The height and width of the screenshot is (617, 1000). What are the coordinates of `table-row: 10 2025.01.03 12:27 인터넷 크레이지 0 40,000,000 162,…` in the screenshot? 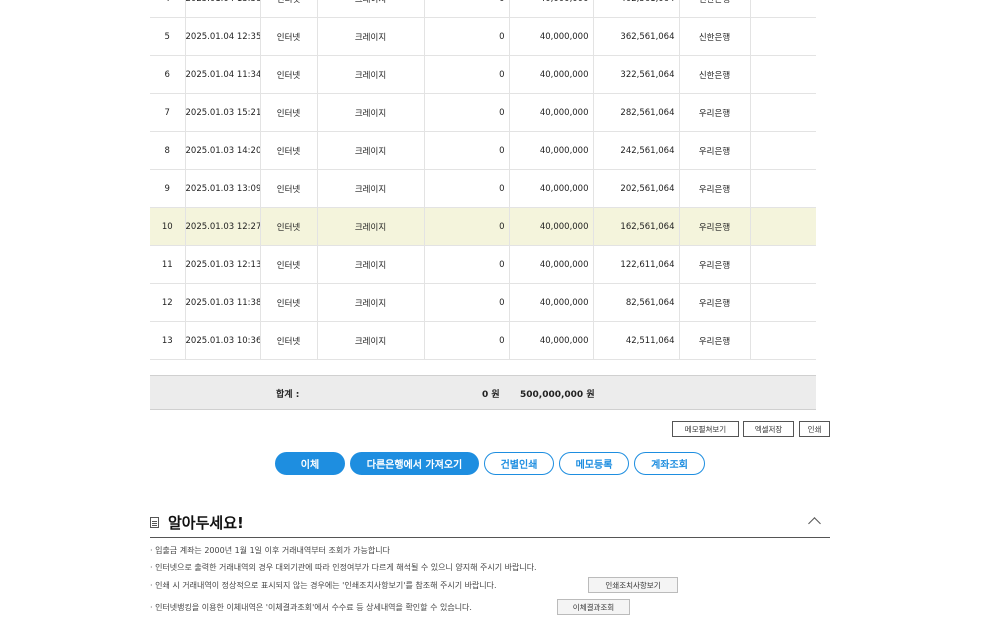 It's located at (483, 226).